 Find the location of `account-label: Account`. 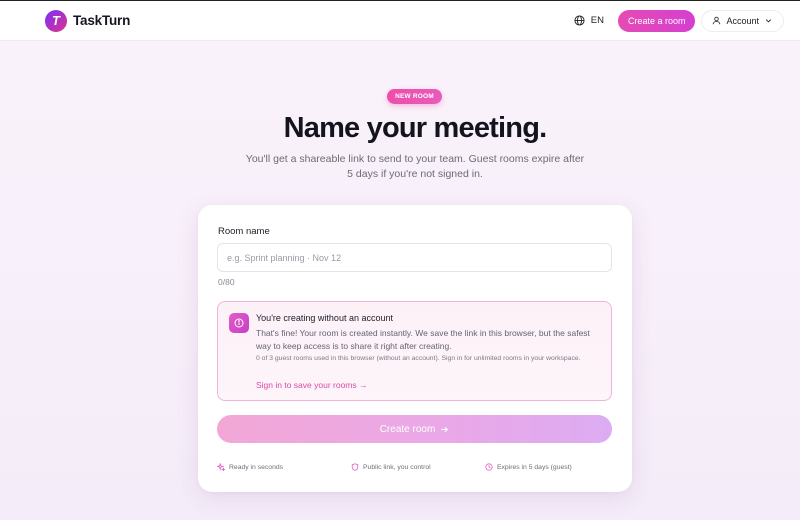

account-label: Account is located at coordinates (742, 20).